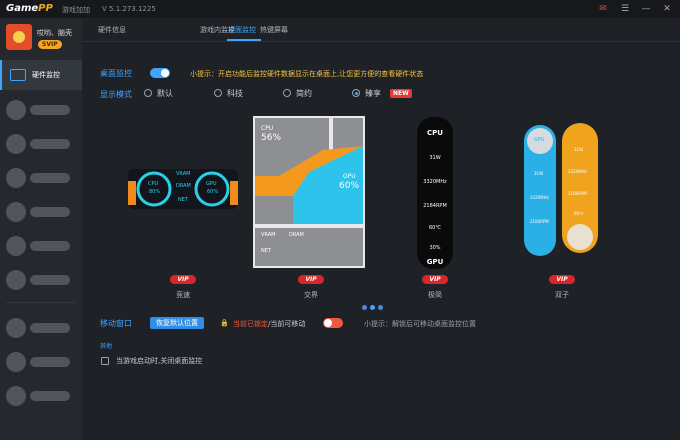 Image resolution: width=680 pixels, height=440 pixels. Describe the element at coordinates (183, 174) in the screenshot. I see `p1-vram: VRAM` at that location.